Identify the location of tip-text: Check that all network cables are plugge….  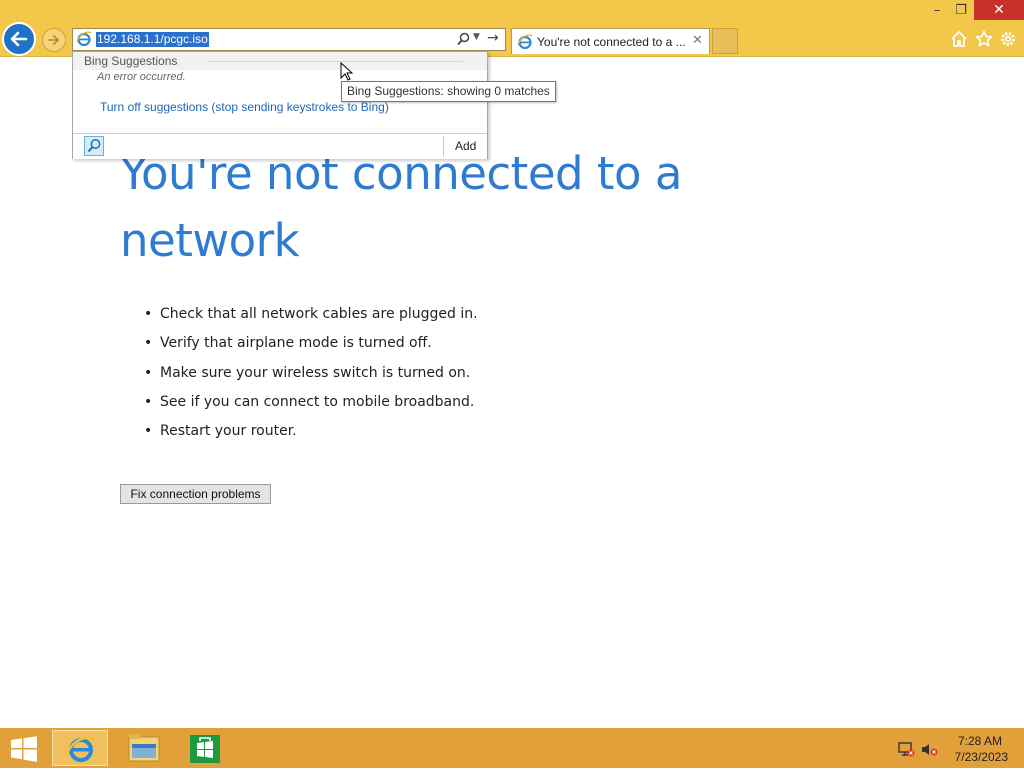
(319, 314).